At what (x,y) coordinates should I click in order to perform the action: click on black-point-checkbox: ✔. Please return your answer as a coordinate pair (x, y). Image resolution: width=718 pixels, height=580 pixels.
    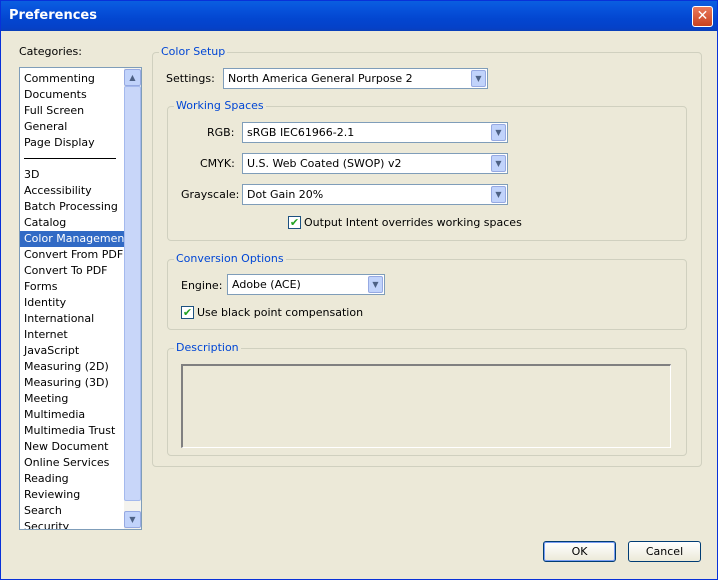
    Looking at the image, I should click on (187, 312).